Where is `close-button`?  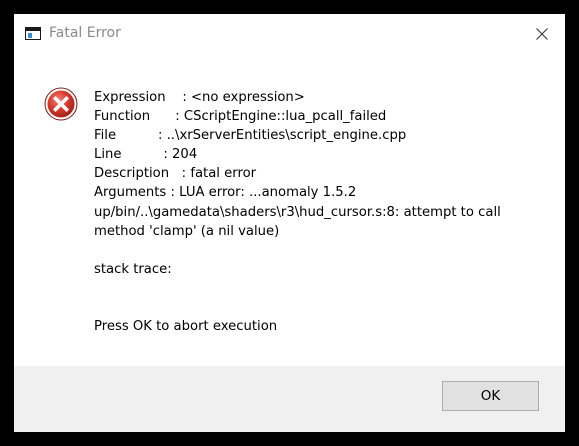
close-button is located at coordinates (542, 34).